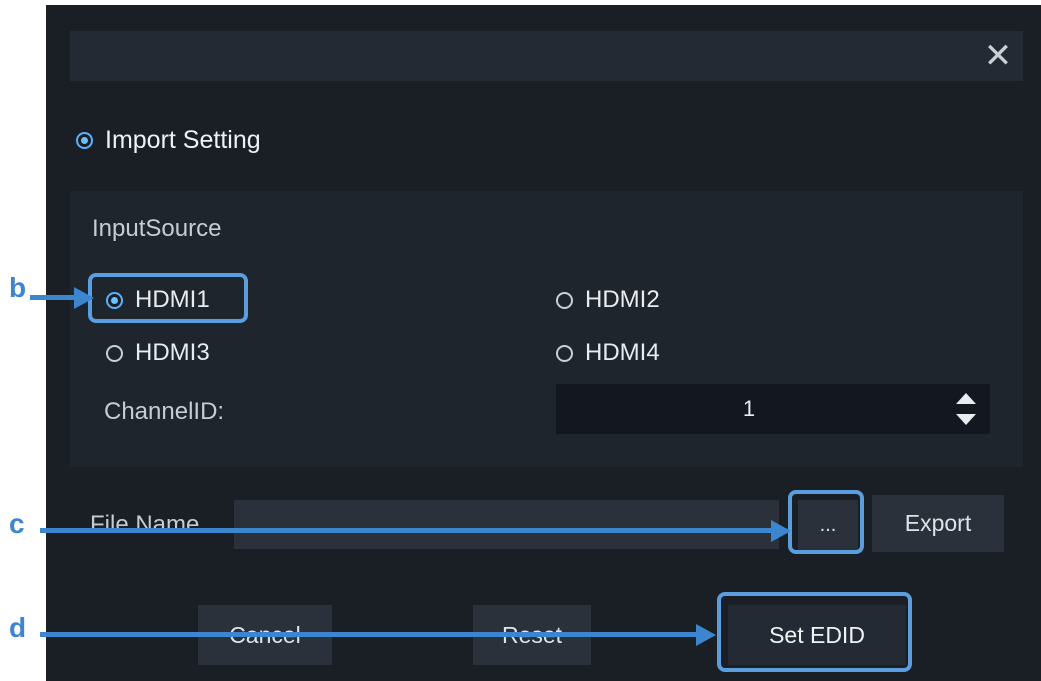 Image resolution: width=1041 pixels, height=681 pixels. What do you see at coordinates (814, 632) in the screenshot?
I see `highlight-box-set-edid` at bounding box center [814, 632].